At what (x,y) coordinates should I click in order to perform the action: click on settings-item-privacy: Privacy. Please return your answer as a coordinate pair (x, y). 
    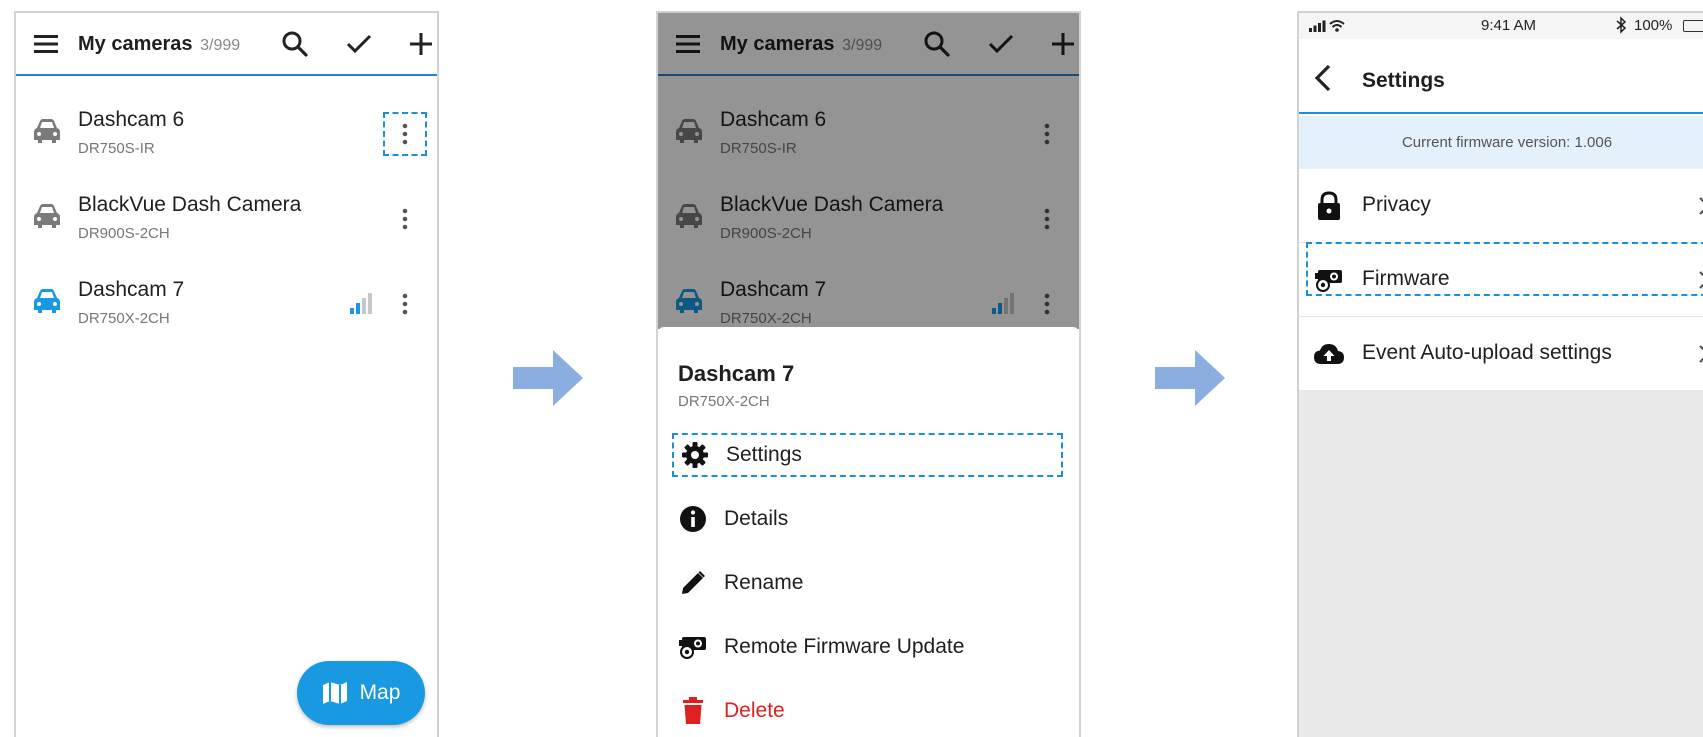
    Looking at the image, I should click on (1501, 206).